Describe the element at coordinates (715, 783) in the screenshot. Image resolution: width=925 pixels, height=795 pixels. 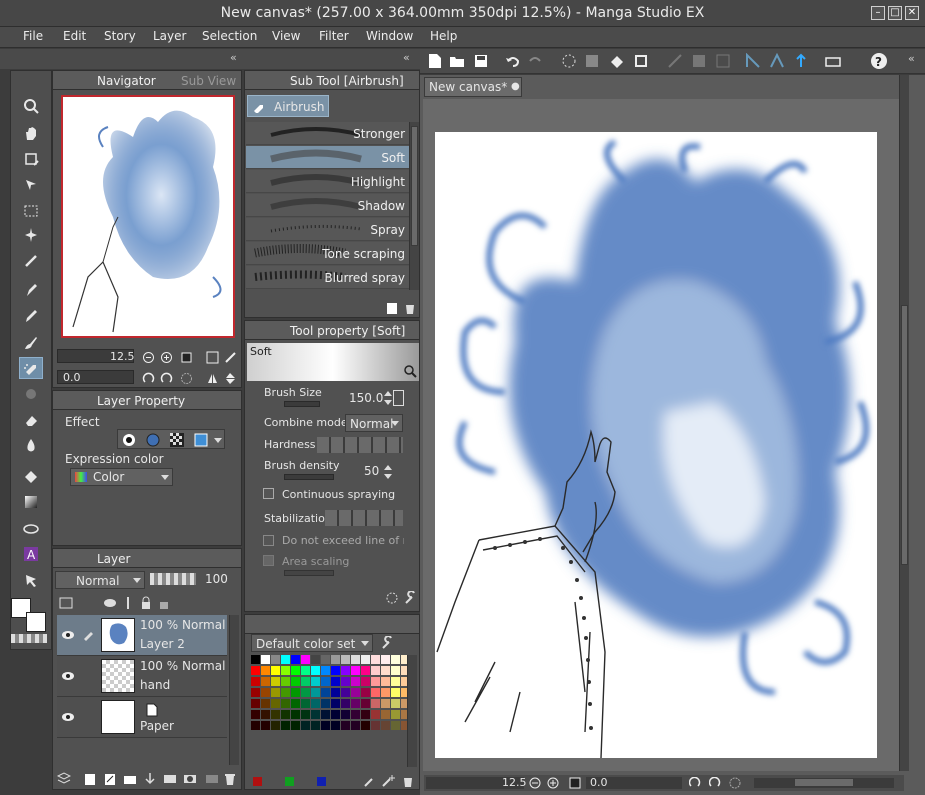
I see `rotate-right-icon` at that location.